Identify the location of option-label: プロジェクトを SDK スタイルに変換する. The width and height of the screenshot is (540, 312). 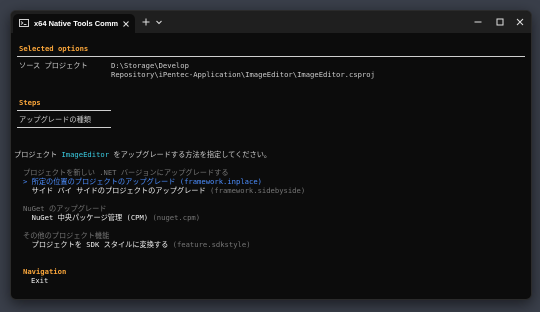
(100, 244).